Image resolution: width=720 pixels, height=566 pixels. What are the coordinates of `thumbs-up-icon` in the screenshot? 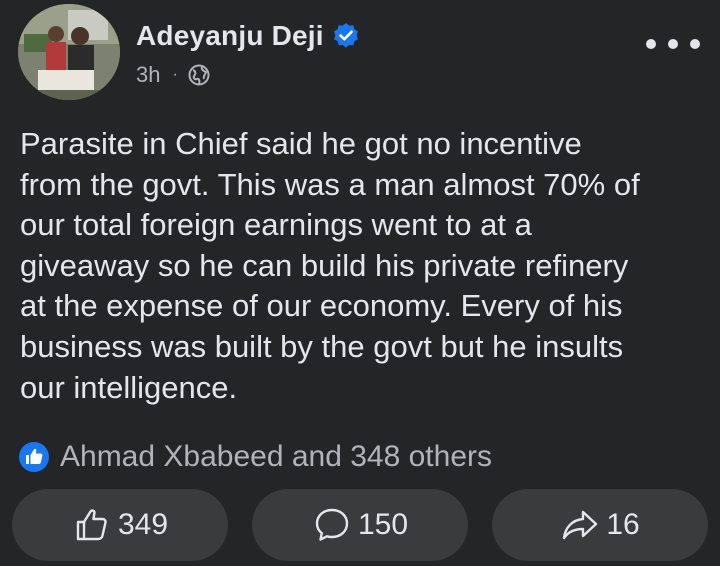 It's located at (91, 525).